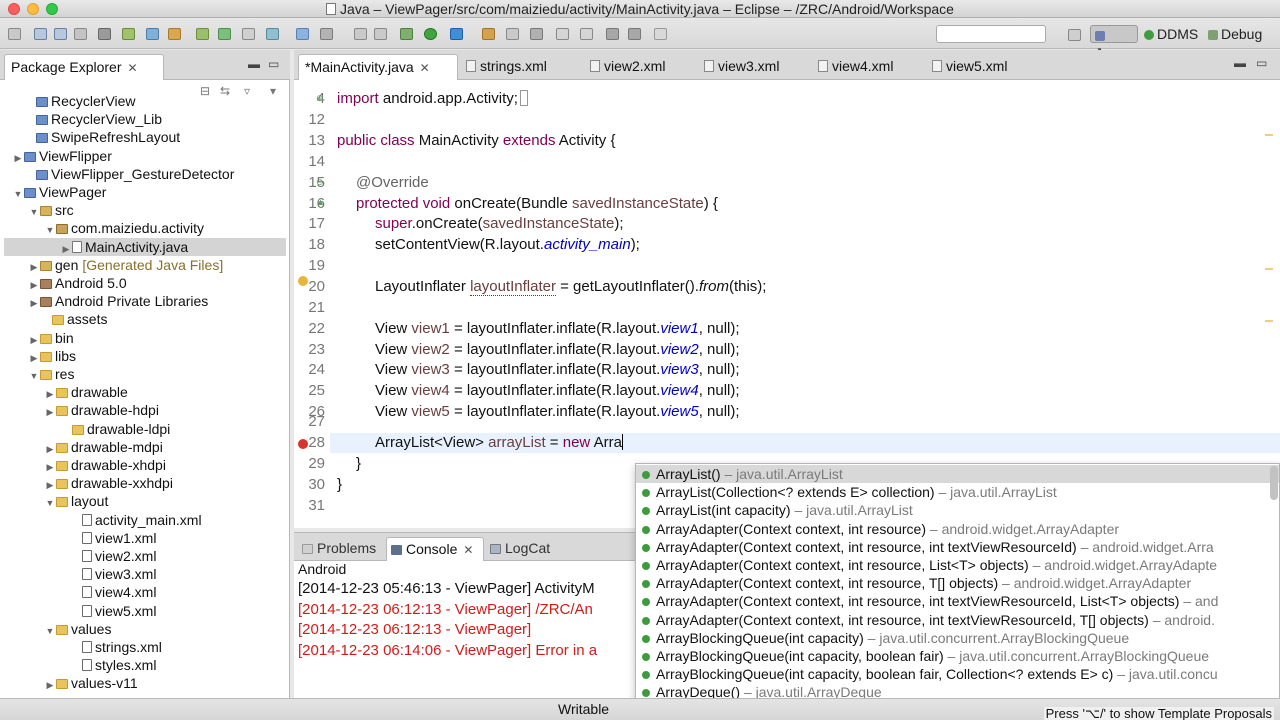  Describe the element at coordinates (302, 34) in the screenshot. I see `search-toolbar-icon` at that location.